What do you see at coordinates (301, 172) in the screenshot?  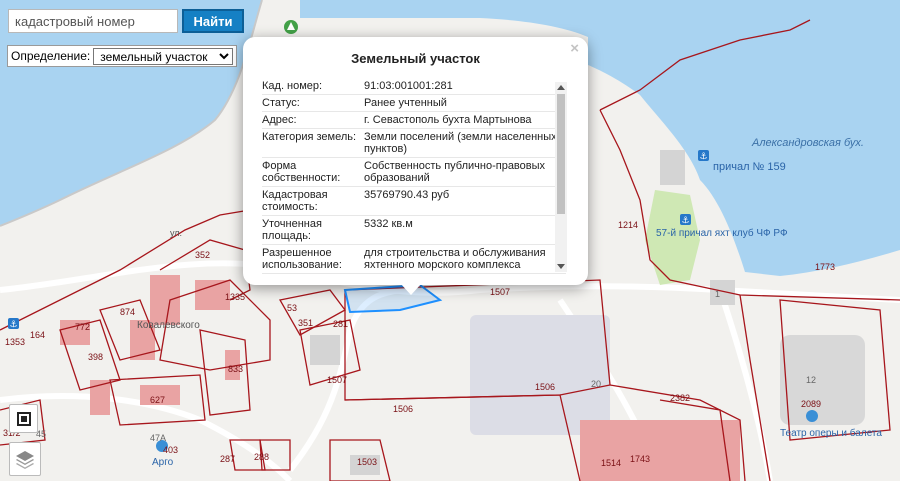 I see `info-key: Форма собственности:` at bounding box center [301, 172].